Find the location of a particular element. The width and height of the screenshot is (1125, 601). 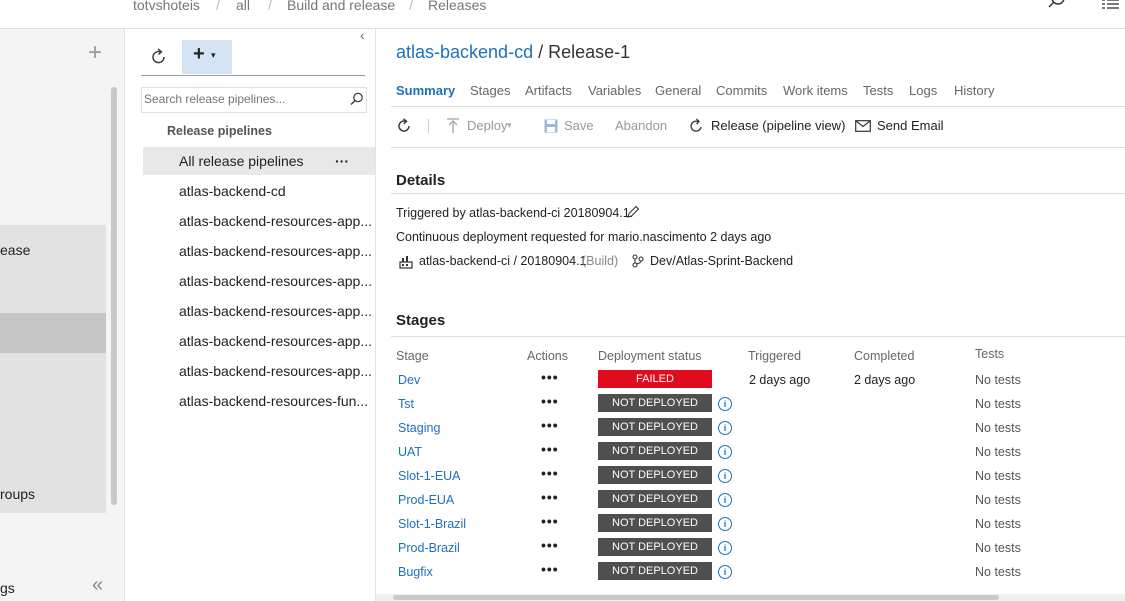

nav-item-selected is located at coordinates (53, 333).